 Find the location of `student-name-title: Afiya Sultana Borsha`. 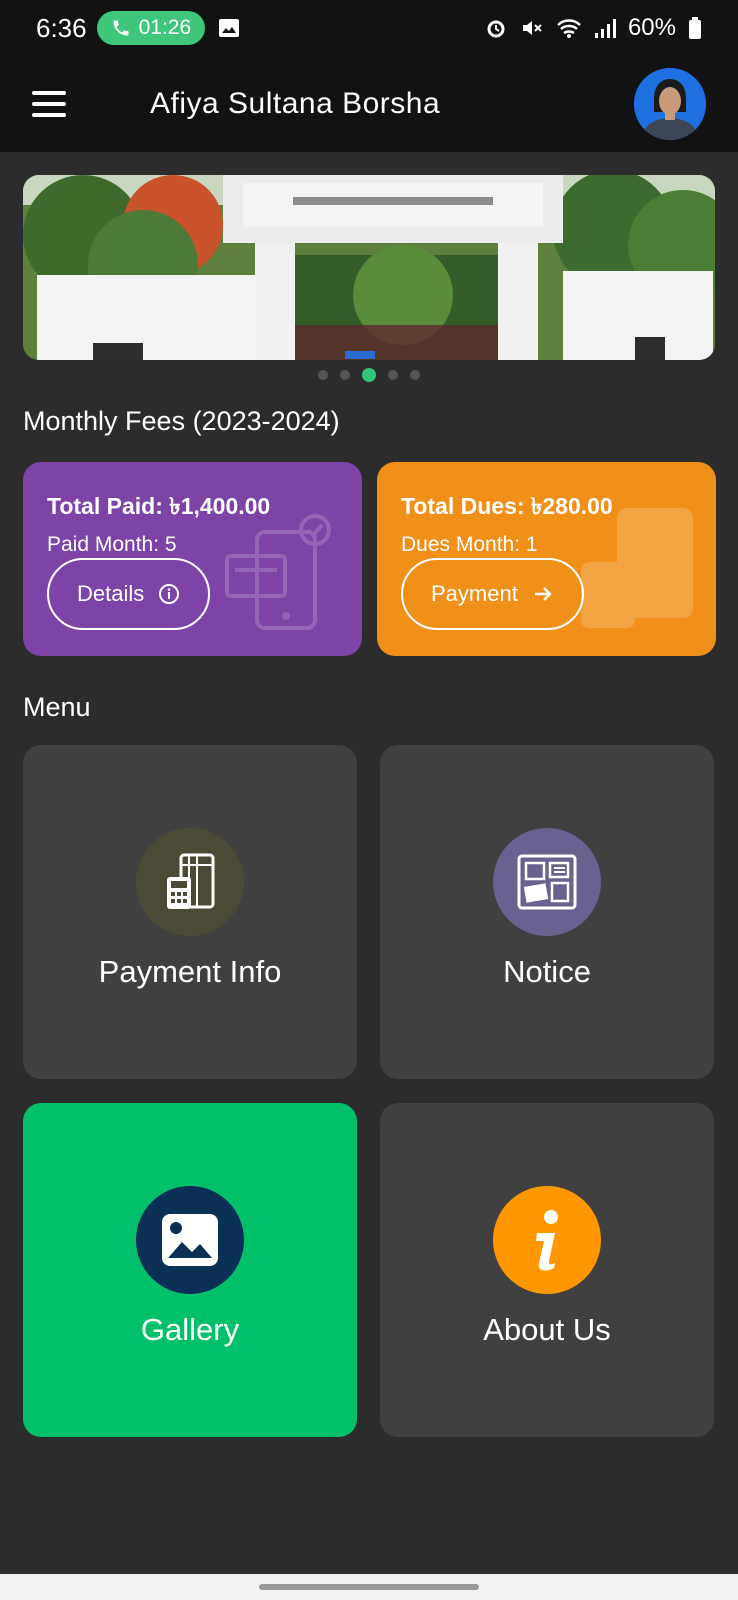

student-name-title: Afiya Sultana Borsha is located at coordinates (295, 103).